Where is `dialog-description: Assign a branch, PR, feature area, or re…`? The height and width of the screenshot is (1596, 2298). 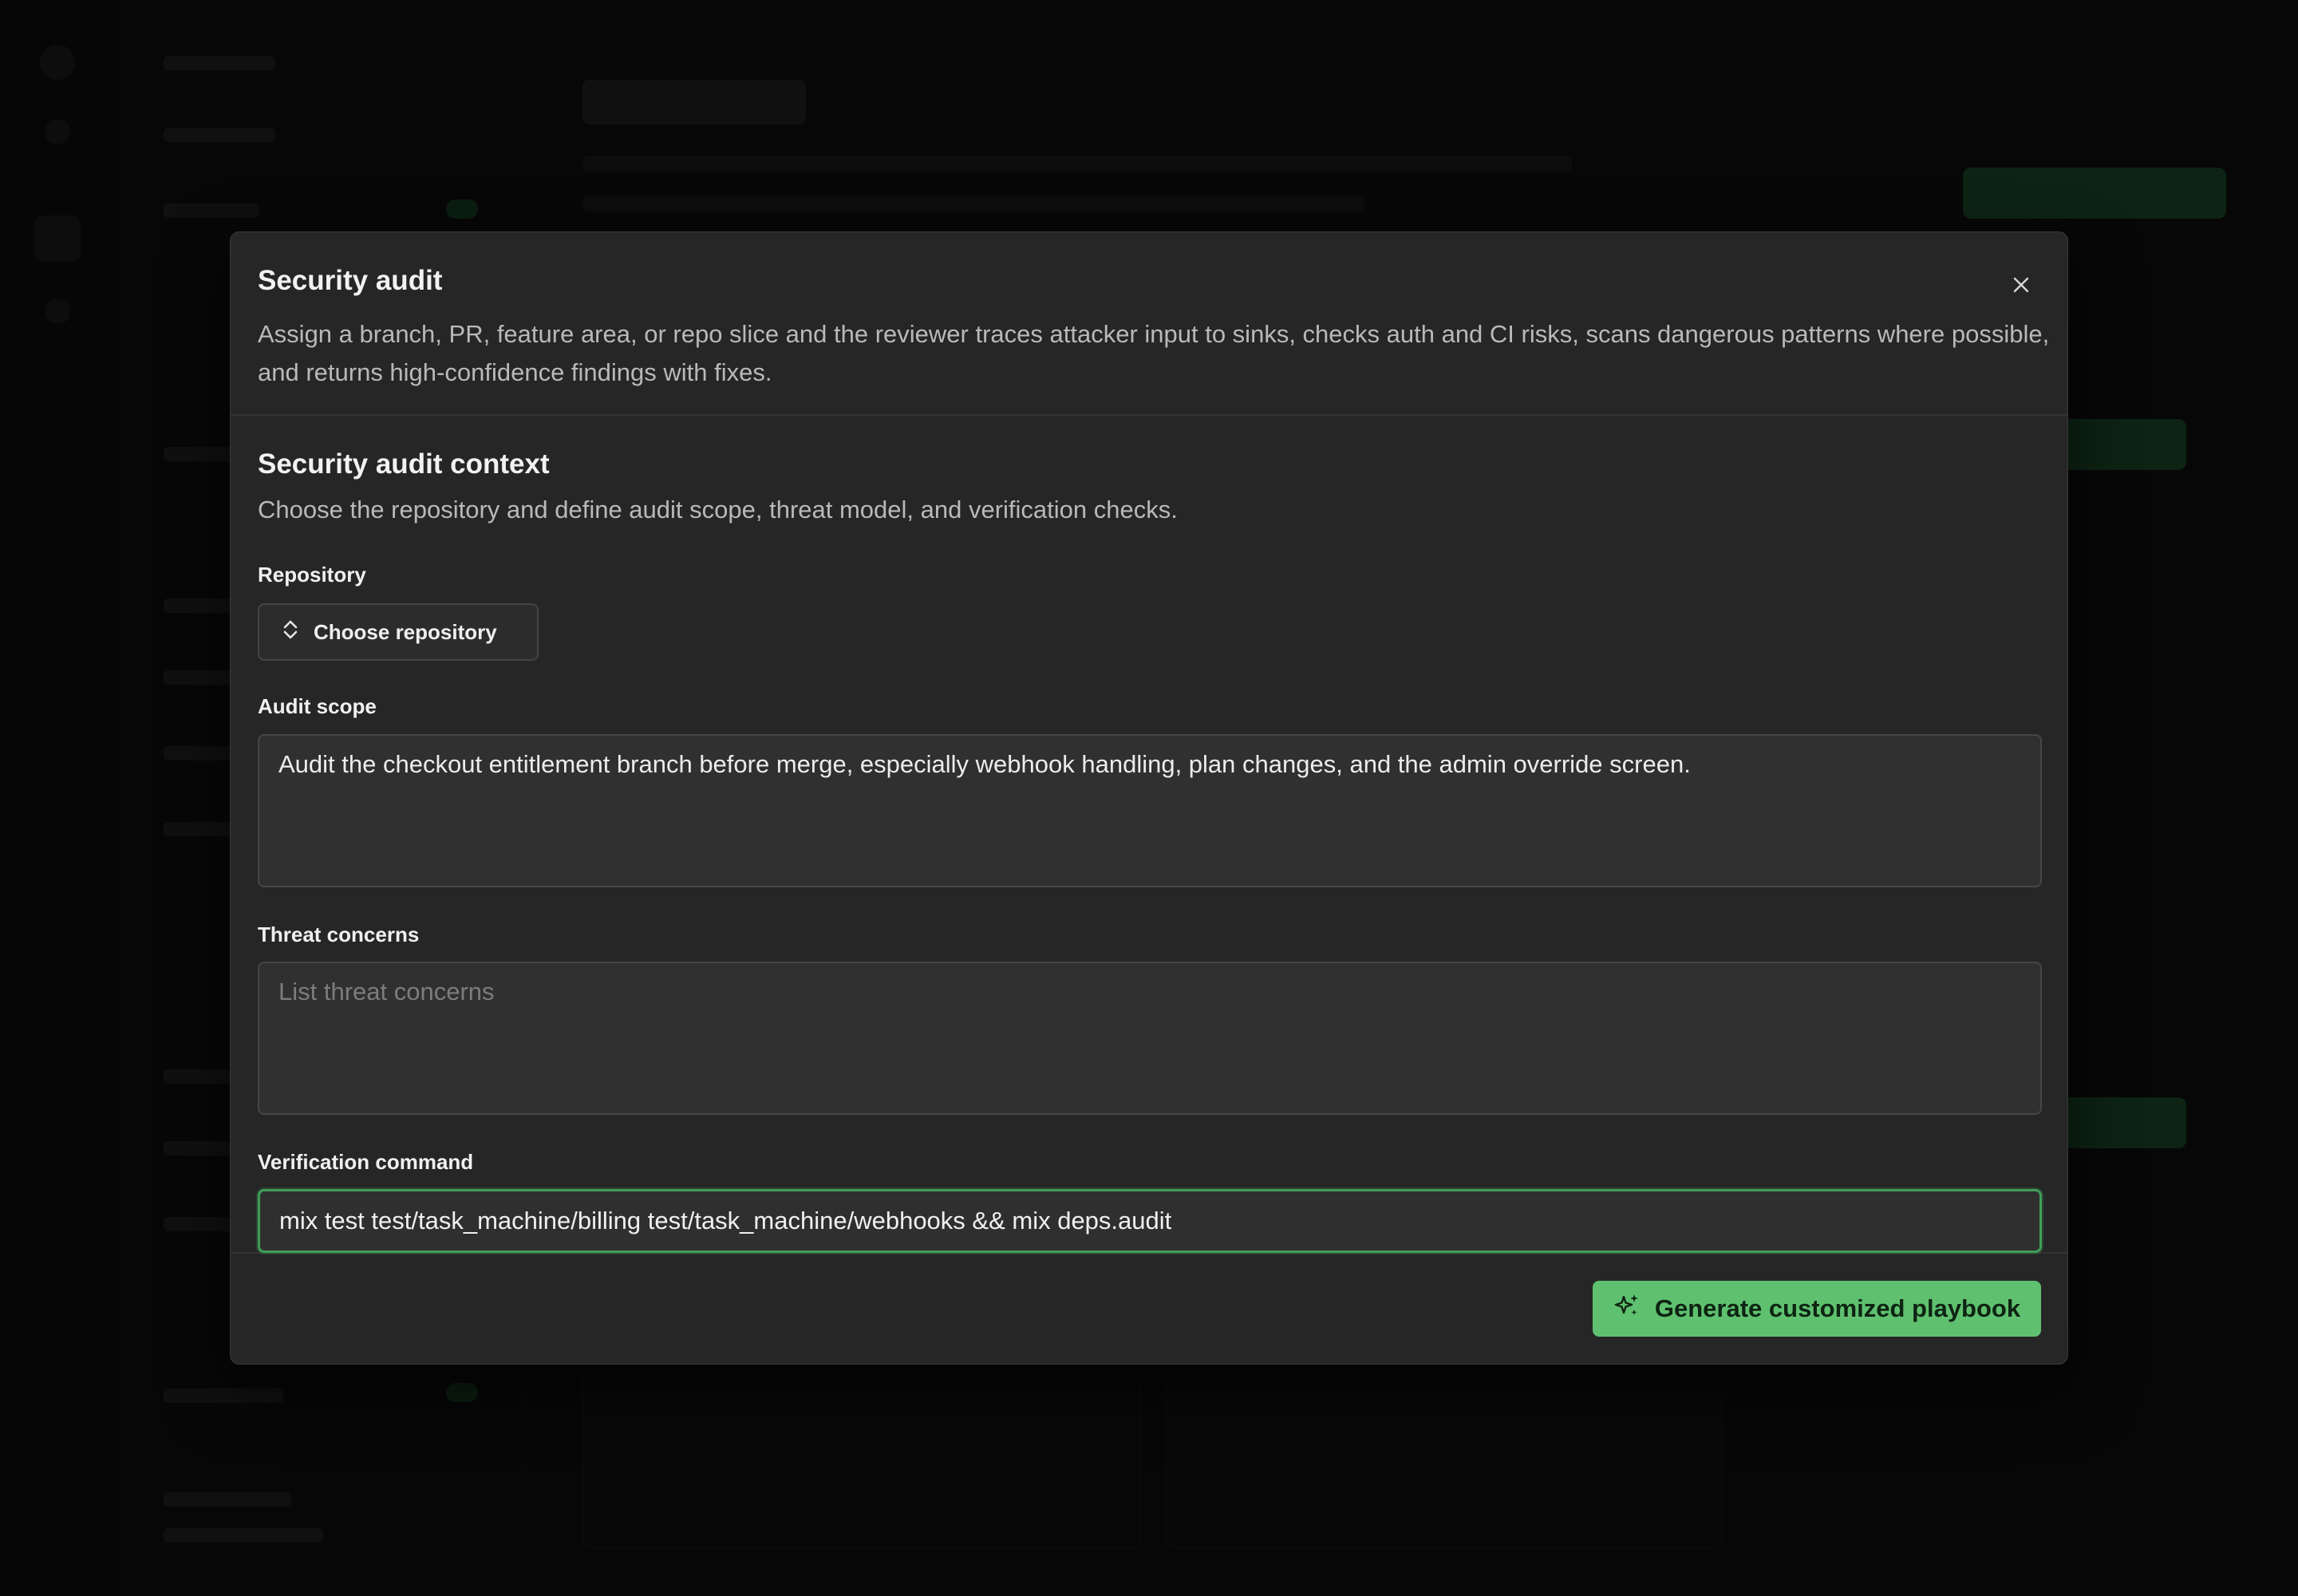
dialog-description: Assign a branch, PR, feature area, or re… is located at coordinates (1154, 353).